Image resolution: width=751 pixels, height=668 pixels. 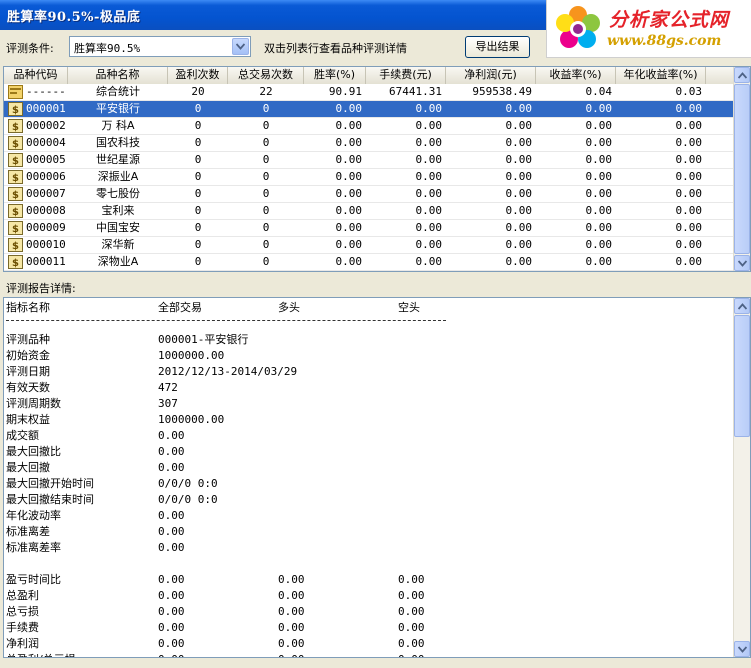 What do you see at coordinates (46, 210) in the screenshot?
I see `cell-code: 000008` at bounding box center [46, 210].